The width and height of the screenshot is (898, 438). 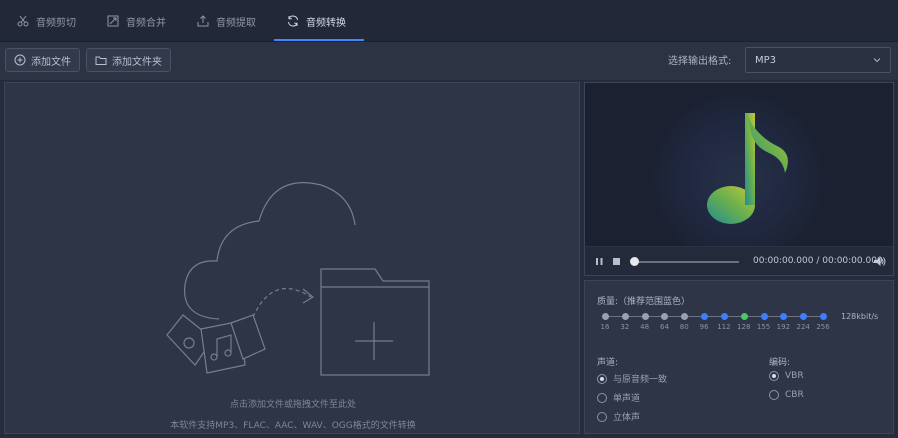 I want to click on player-controls: 00:00:00.000 / 00:00:00.000, so click(x=739, y=261).